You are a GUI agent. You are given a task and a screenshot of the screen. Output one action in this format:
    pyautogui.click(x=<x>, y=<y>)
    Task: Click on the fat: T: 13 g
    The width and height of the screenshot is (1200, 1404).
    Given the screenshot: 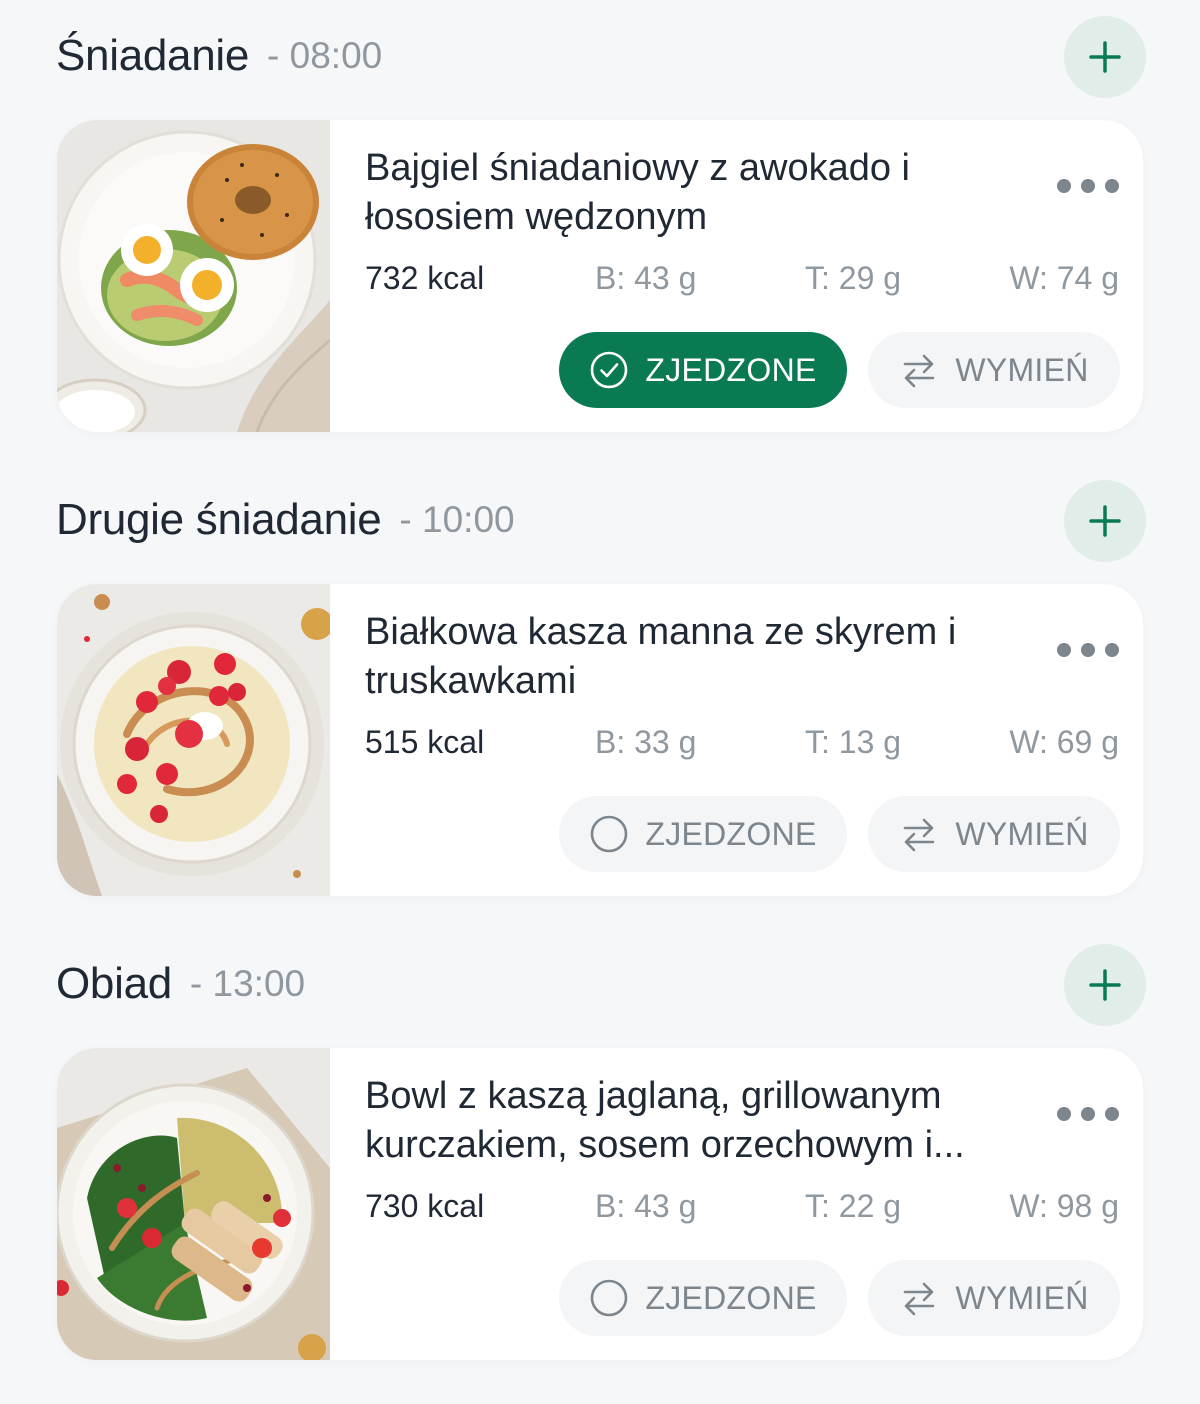 What is the action you would take?
    pyautogui.click(x=853, y=742)
    